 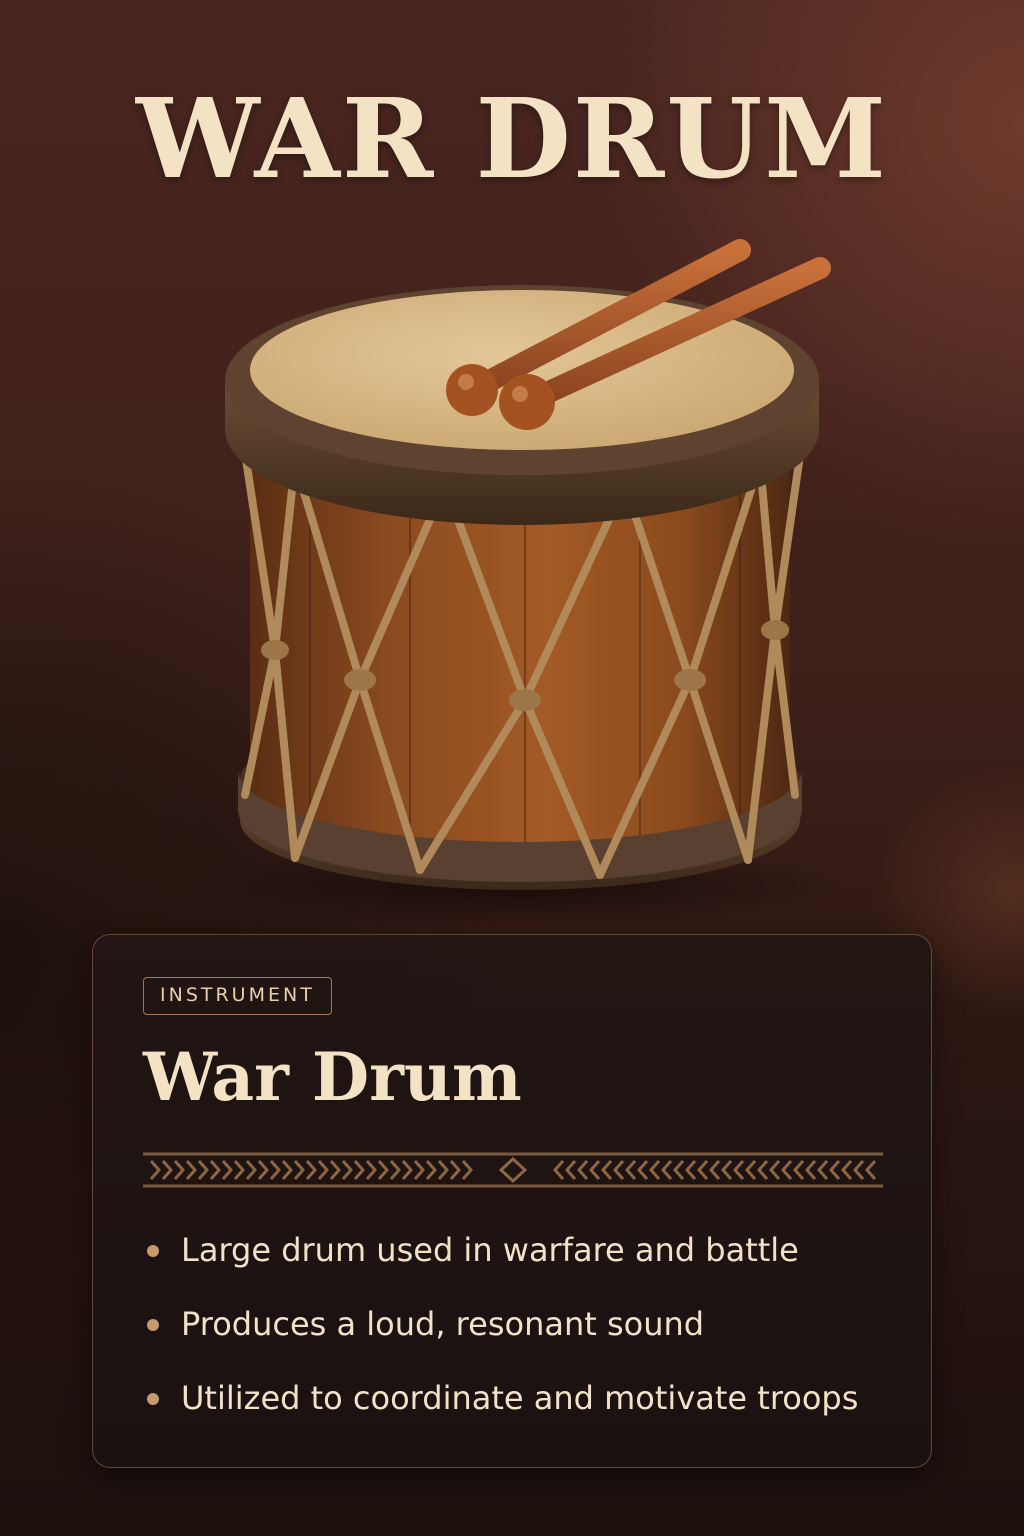 What do you see at coordinates (490, 1250) in the screenshot?
I see `feature-text: Large drum used in warfare and battle` at bounding box center [490, 1250].